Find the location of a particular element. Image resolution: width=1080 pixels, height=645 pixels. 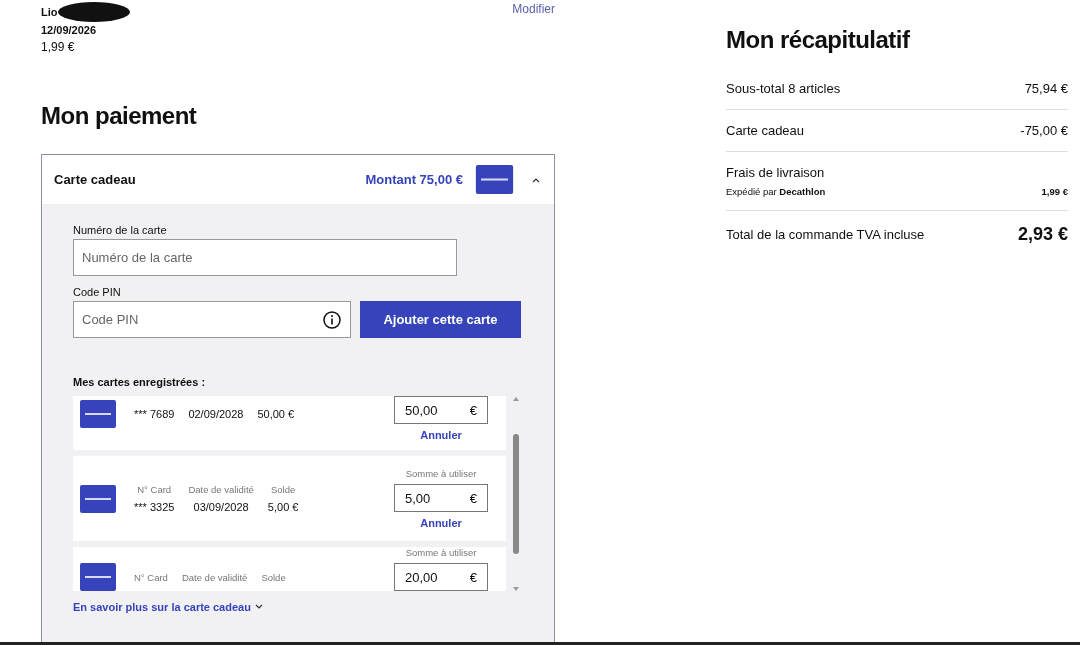

info-icon is located at coordinates (332, 320).